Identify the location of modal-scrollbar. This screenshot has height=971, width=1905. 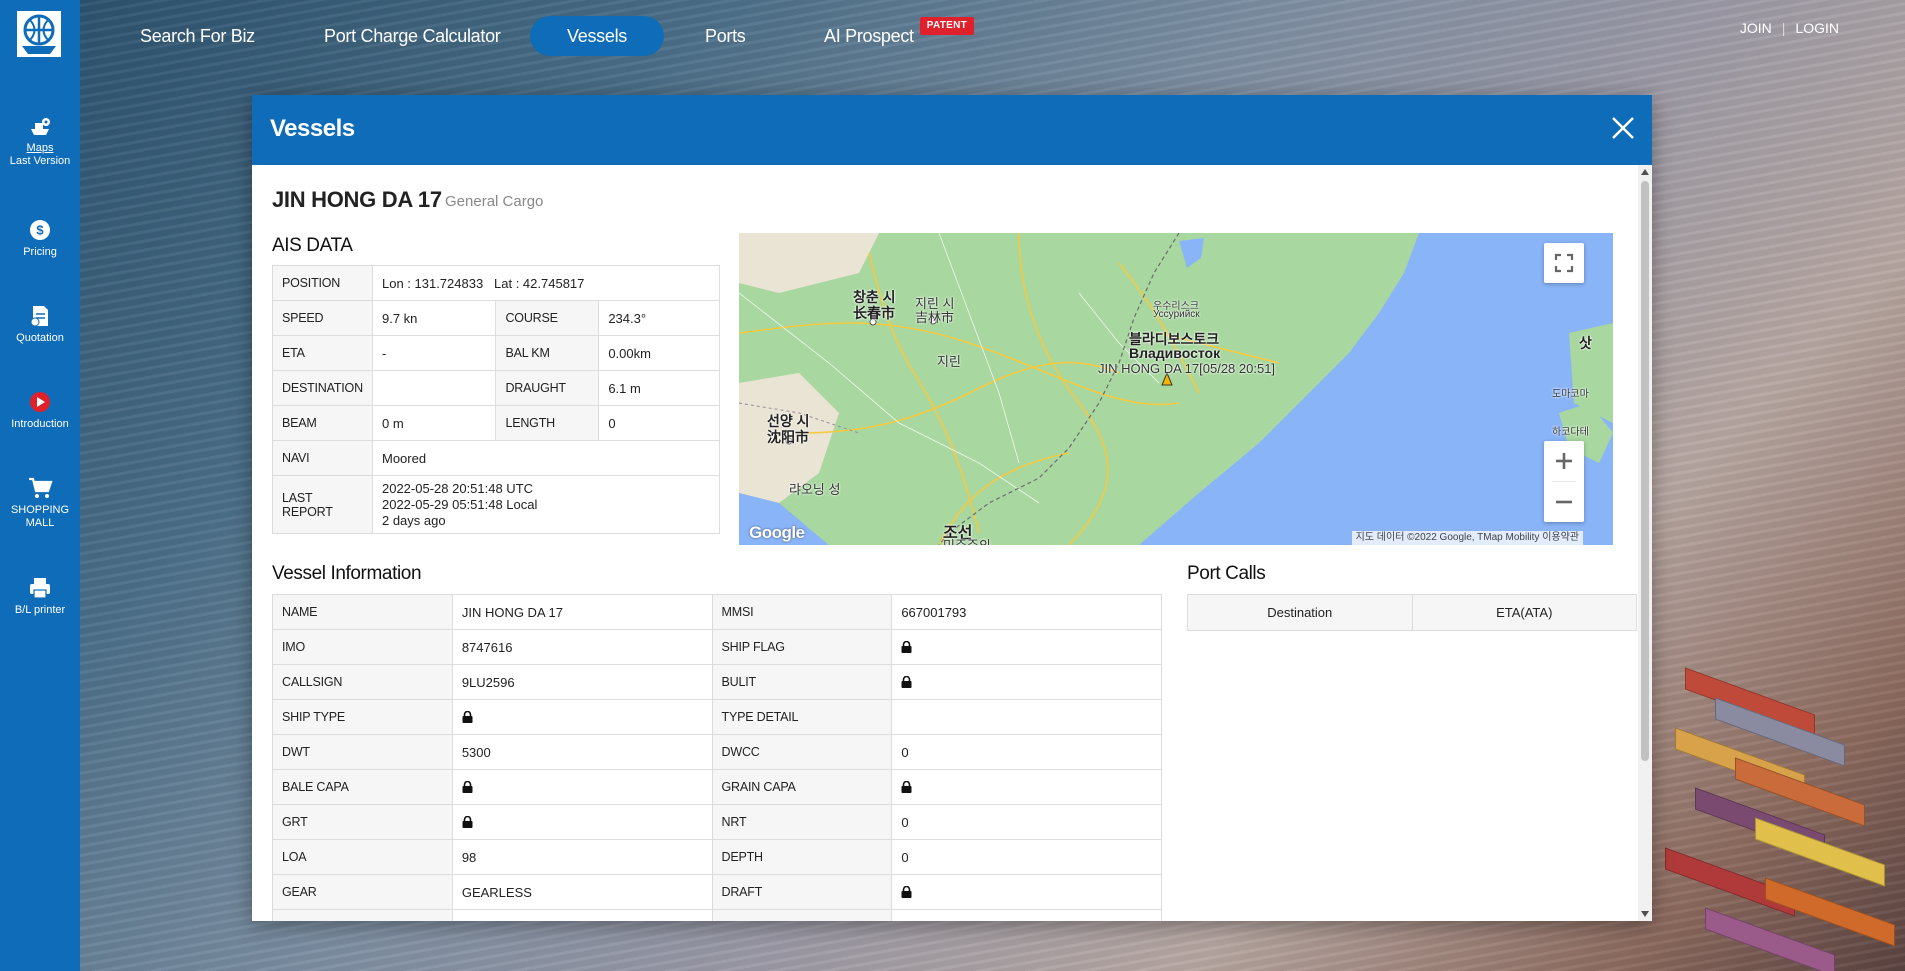
(1645, 543).